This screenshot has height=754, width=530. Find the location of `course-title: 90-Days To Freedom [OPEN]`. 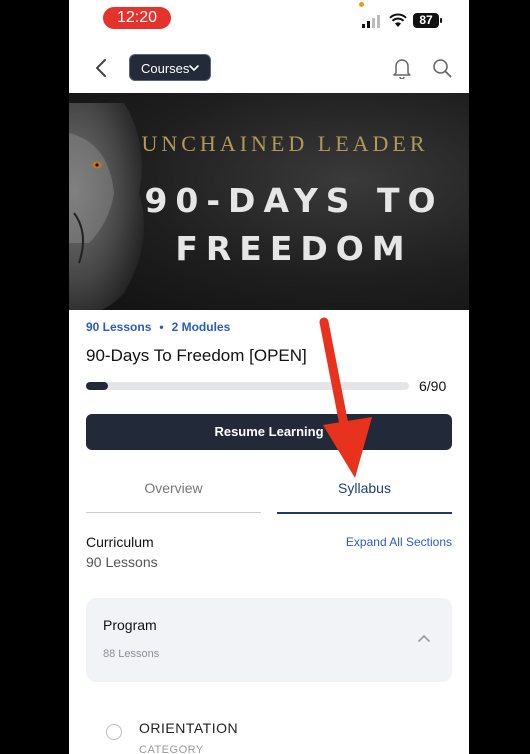

course-title: 90-Days To Freedom [OPEN] is located at coordinates (196, 355).